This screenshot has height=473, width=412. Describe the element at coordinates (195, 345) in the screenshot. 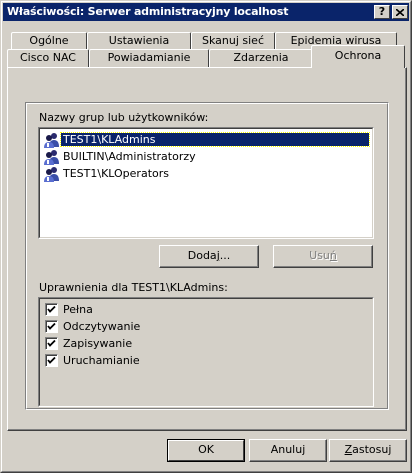

I see `permission-write: Zapisywanie` at that location.